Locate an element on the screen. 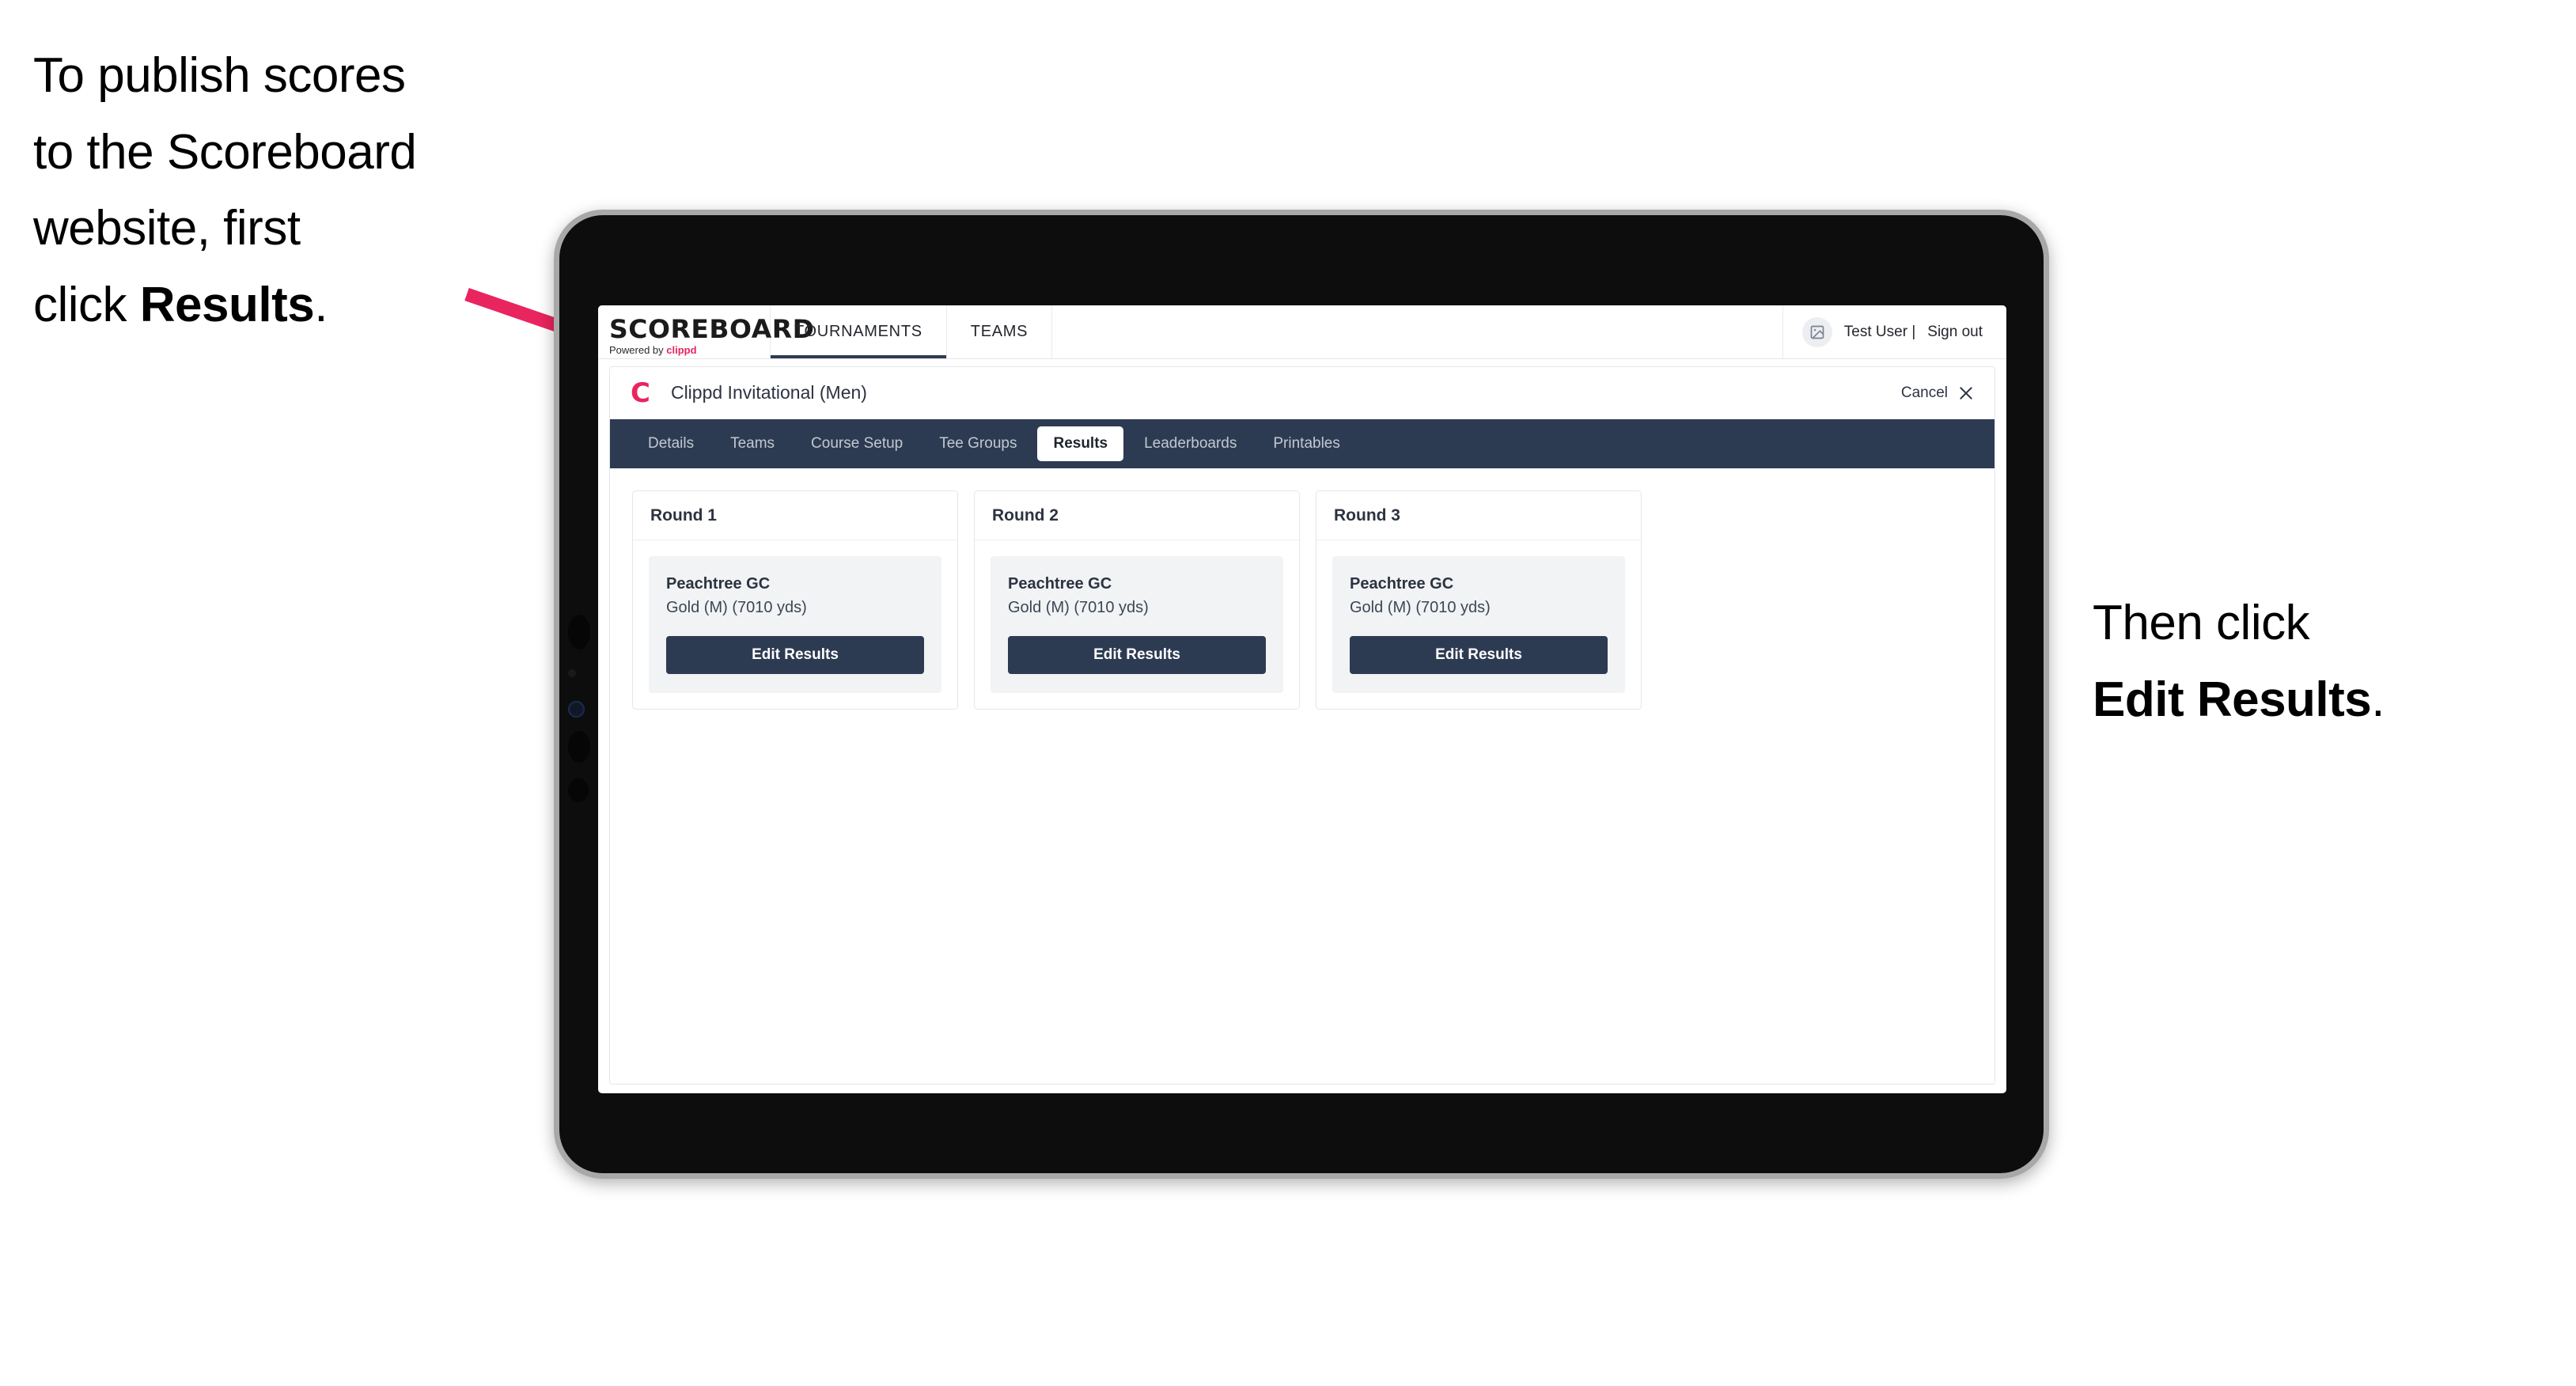 The image size is (2576, 1386). topnav-tab-teams: TEAMS is located at coordinates (1000, 332).